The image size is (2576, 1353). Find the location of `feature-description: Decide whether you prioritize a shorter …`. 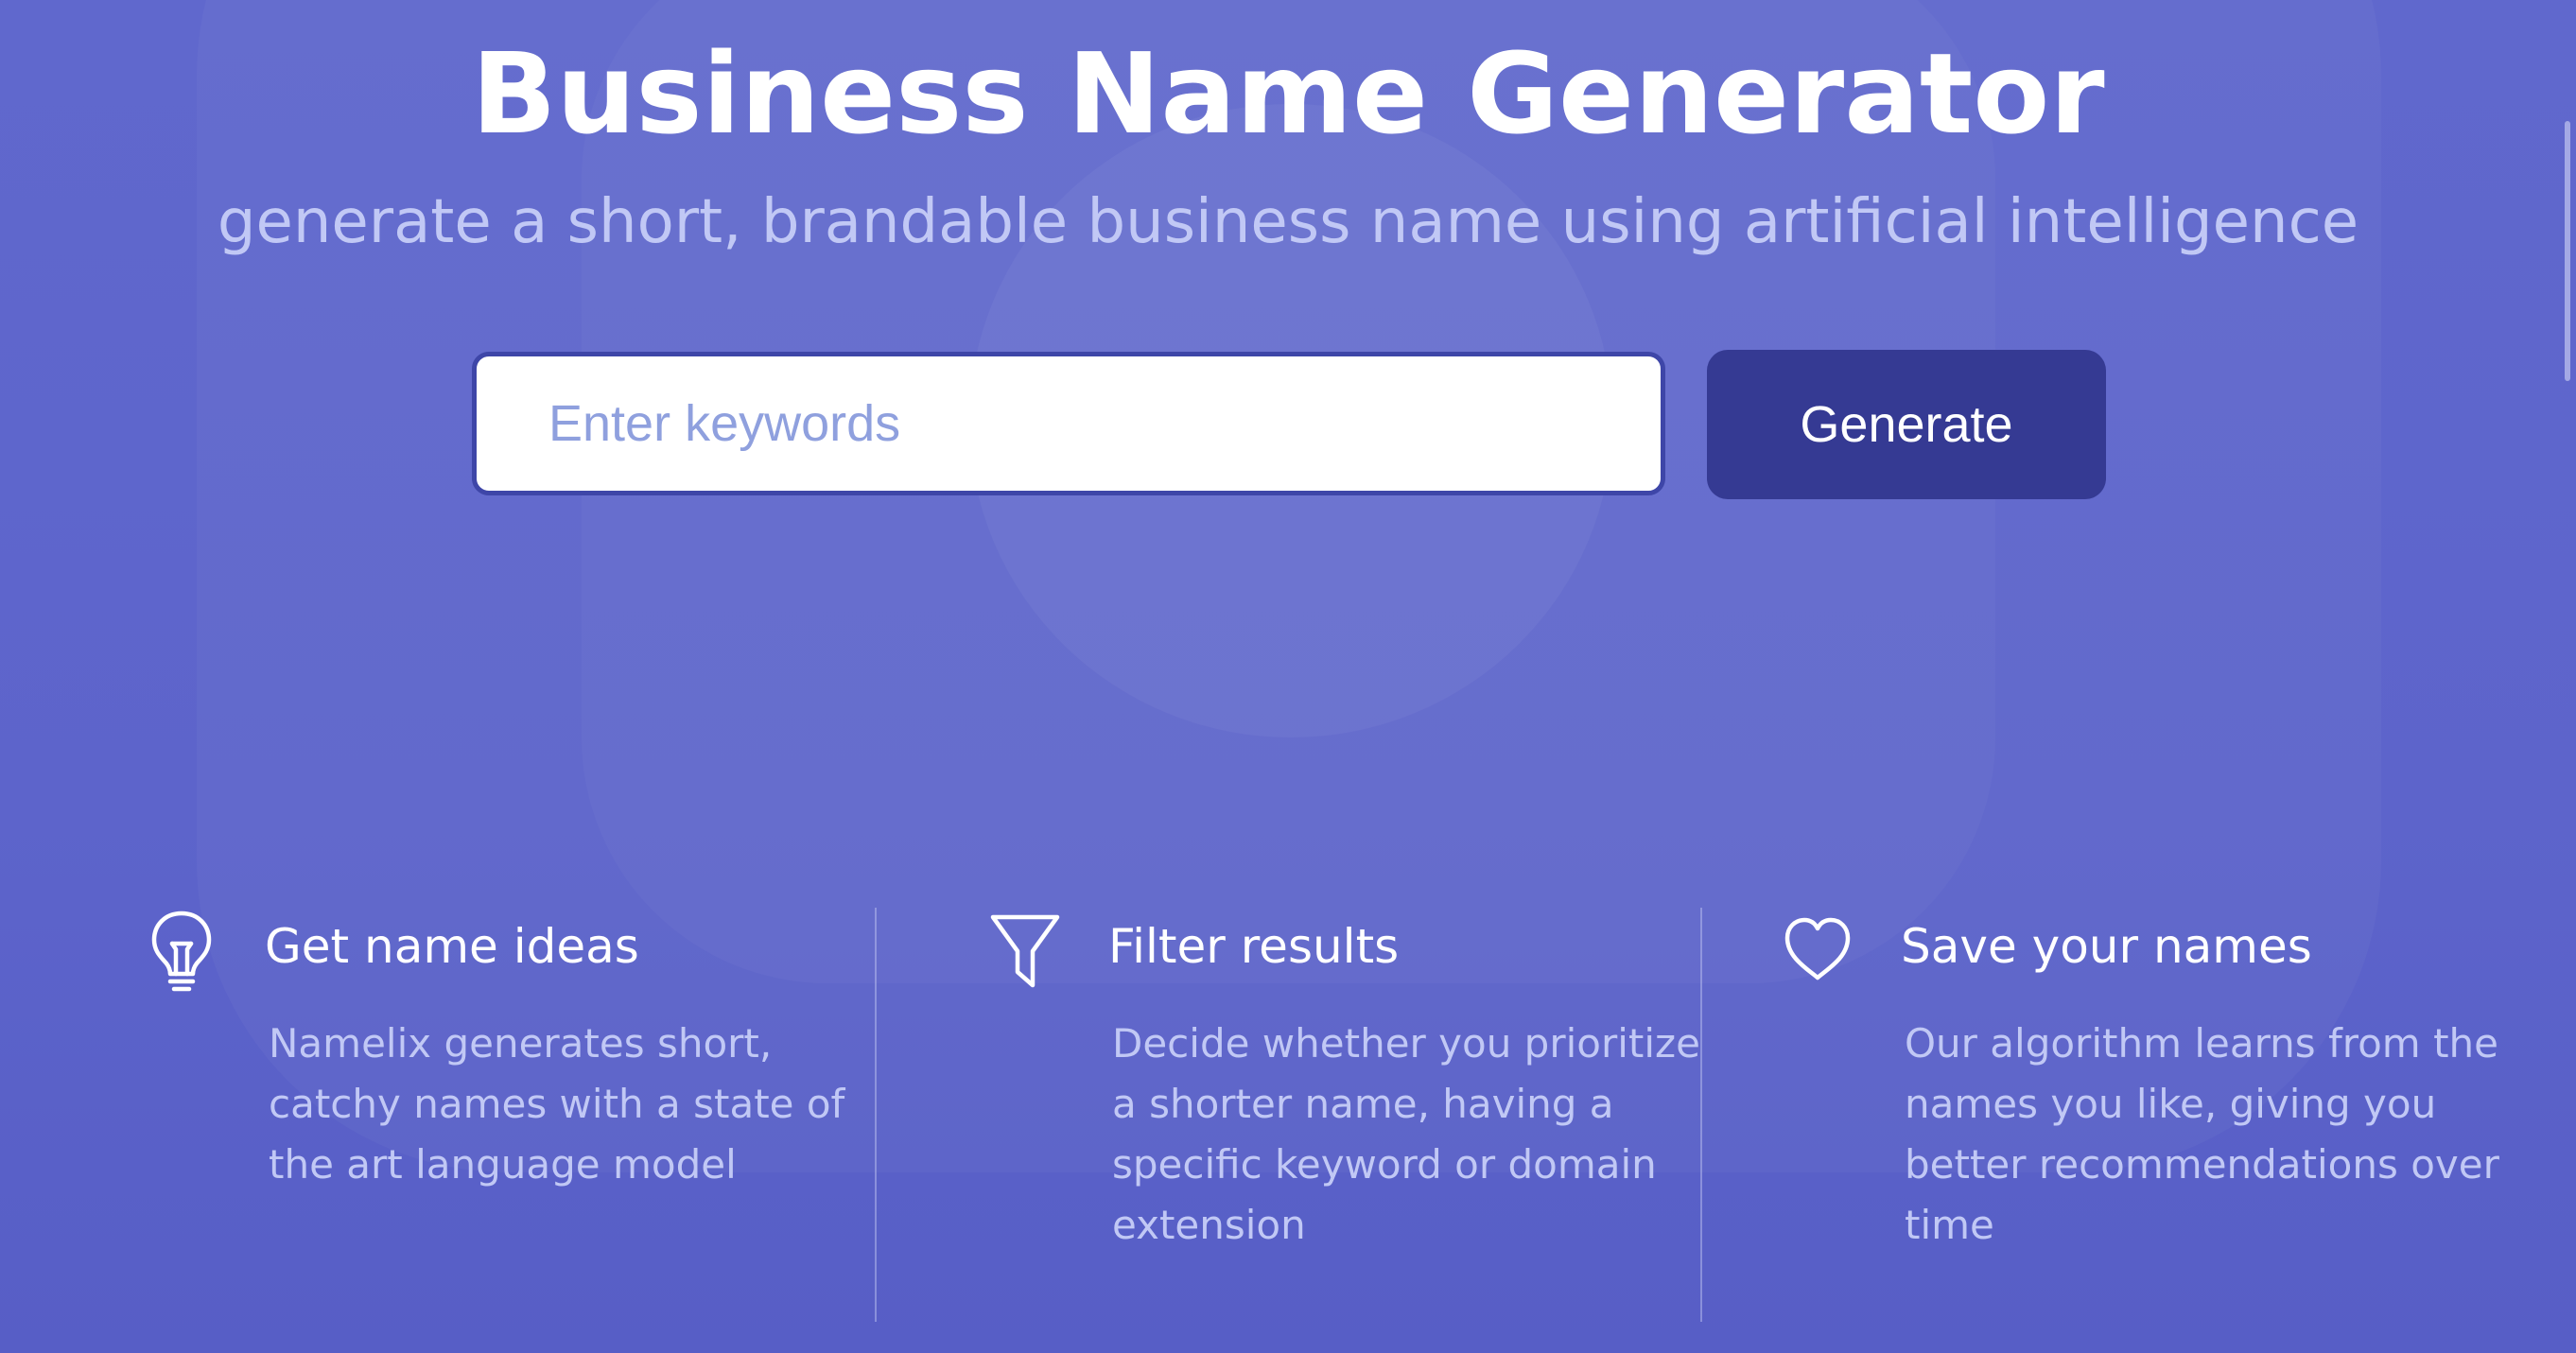

feature-description: Decide whether you prioritize a shorter … is located at coordinates (1406, 1134).